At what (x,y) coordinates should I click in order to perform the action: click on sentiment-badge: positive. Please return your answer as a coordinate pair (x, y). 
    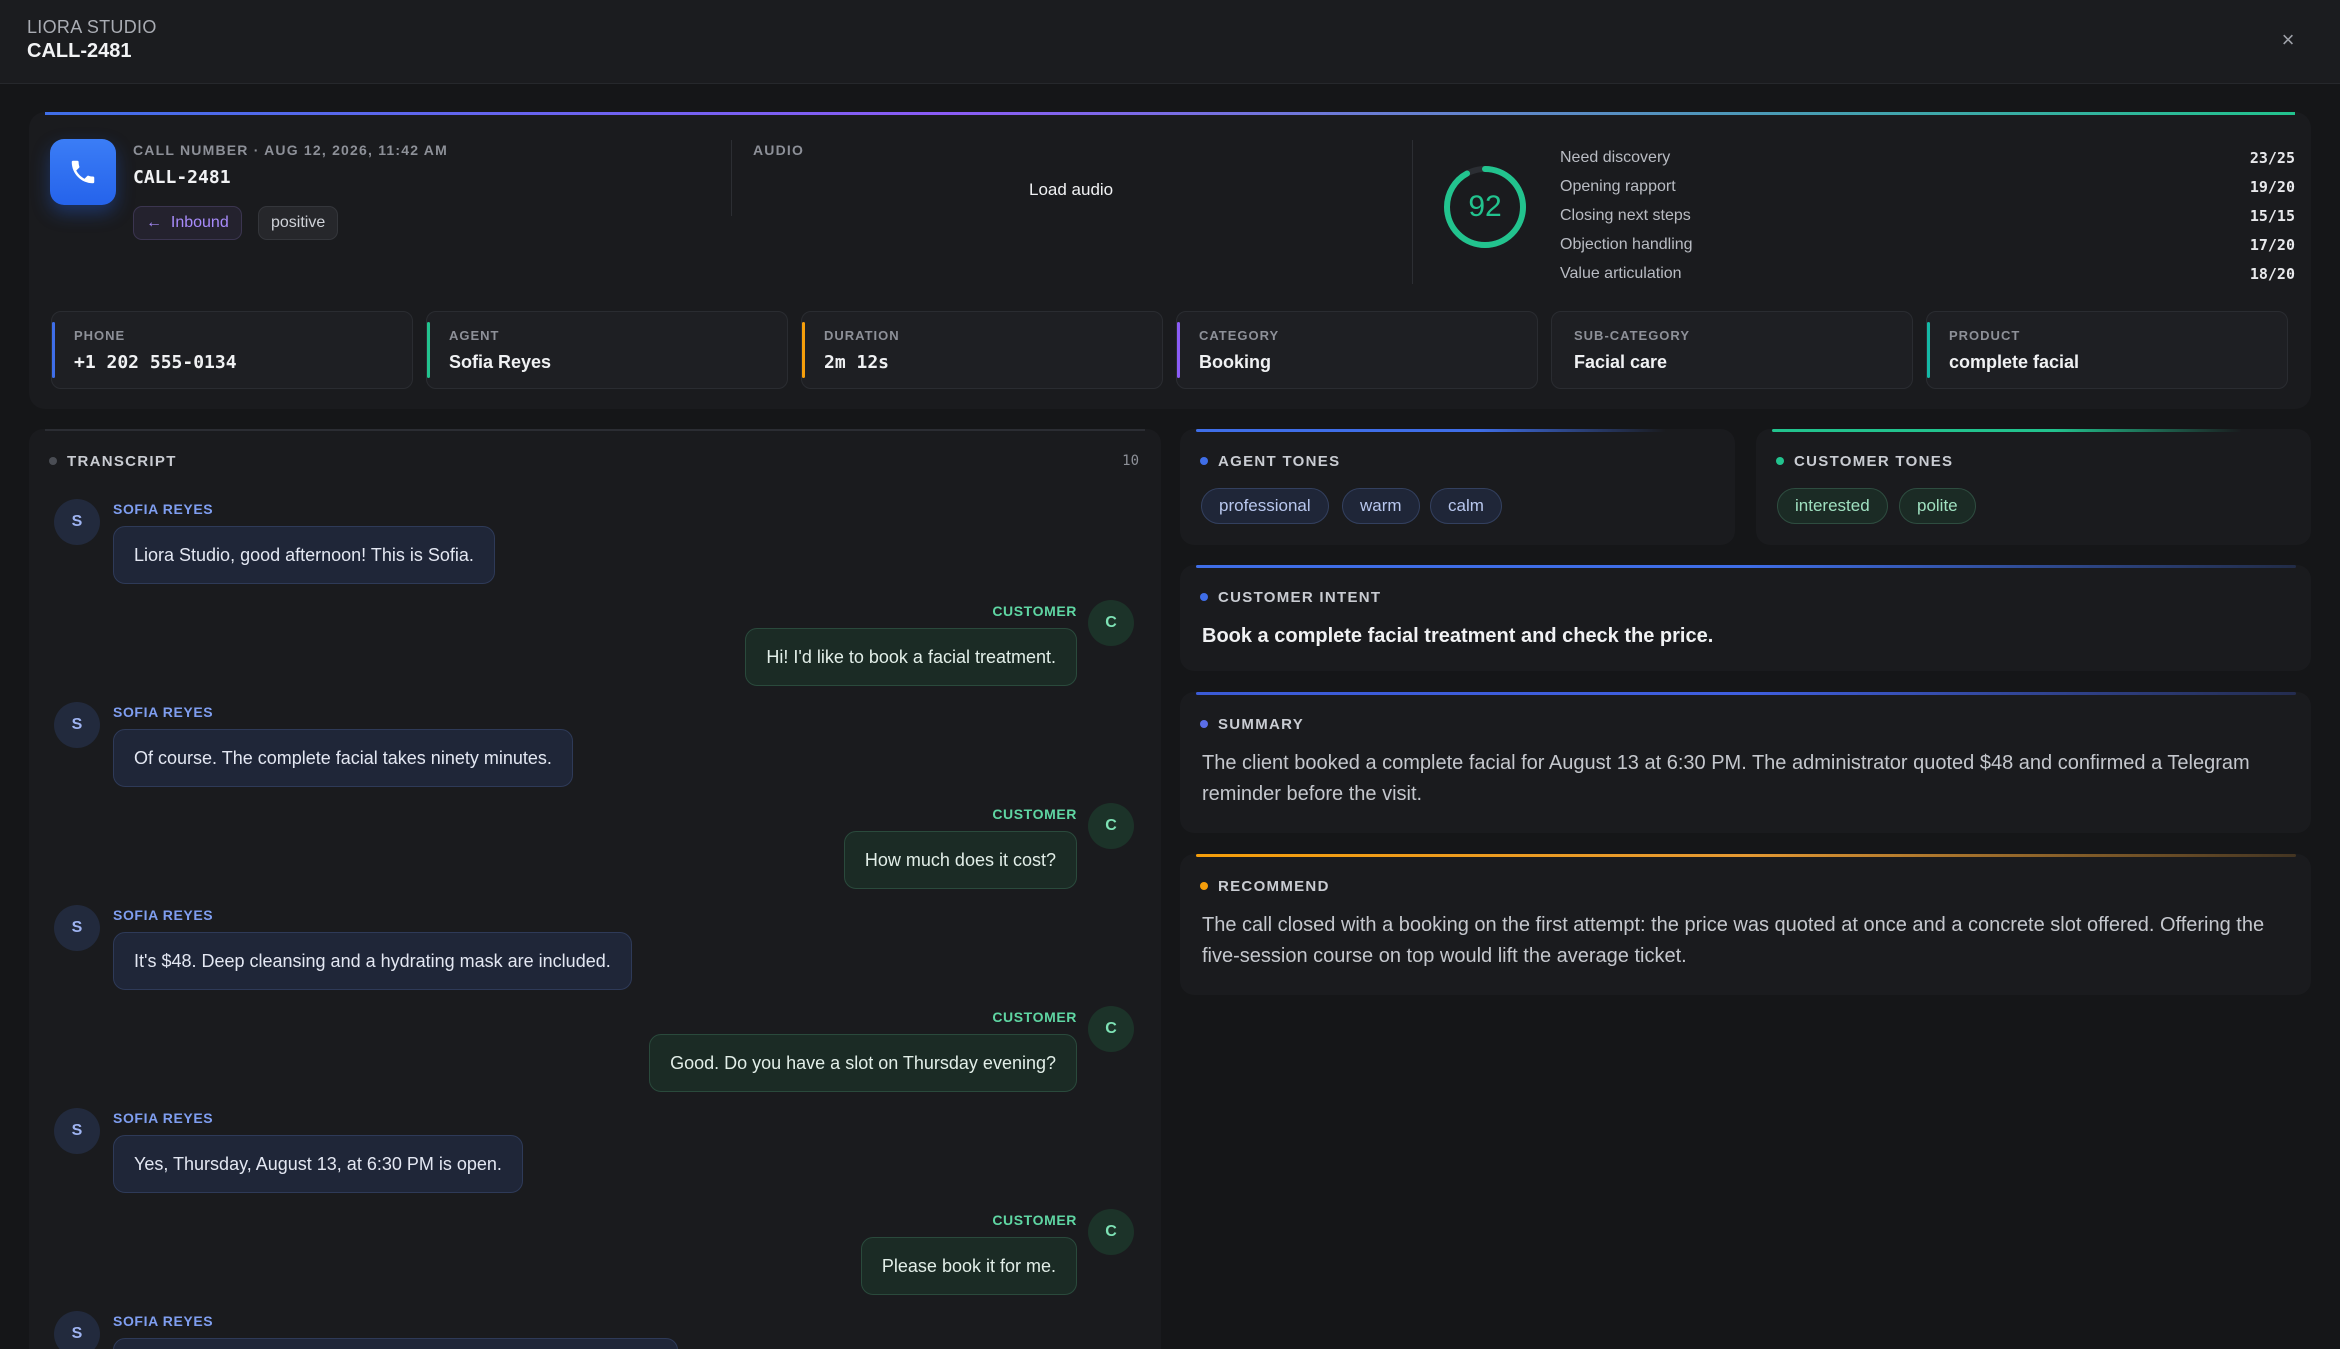
    Looking at the image, I should click on (298, 223).